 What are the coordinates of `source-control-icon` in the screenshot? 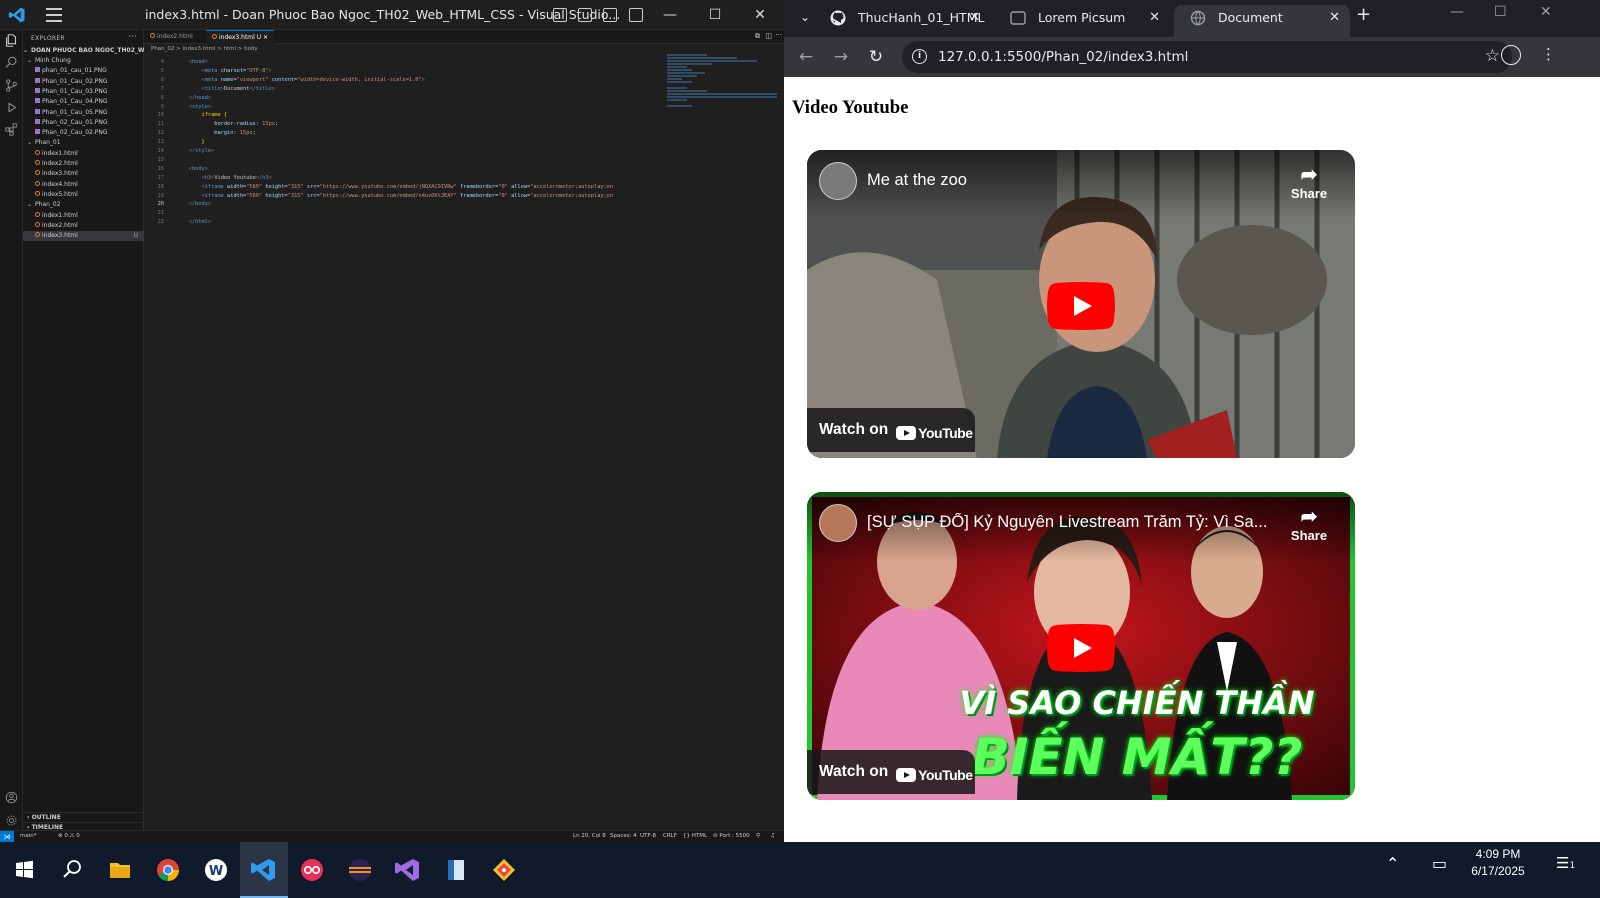 It's located at (11, 85).